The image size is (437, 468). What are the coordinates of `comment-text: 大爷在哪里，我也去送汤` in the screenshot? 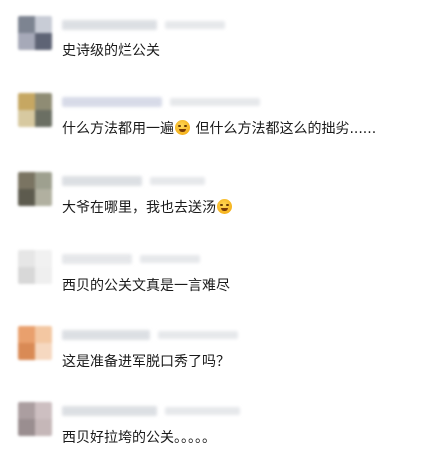 It's located at (147, 208).